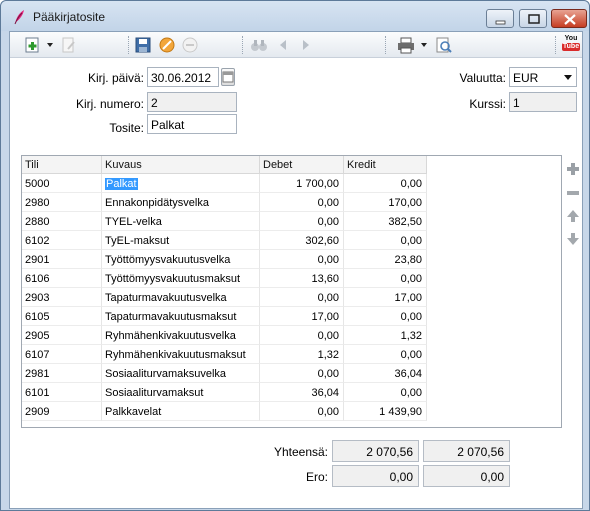 Image resolution: width=590 pixels, height=511 pixels. What do you see at coordinates (283, 45) in the screenshot?
I see `previous-arrow-icon` at bounding box center [283, 45].